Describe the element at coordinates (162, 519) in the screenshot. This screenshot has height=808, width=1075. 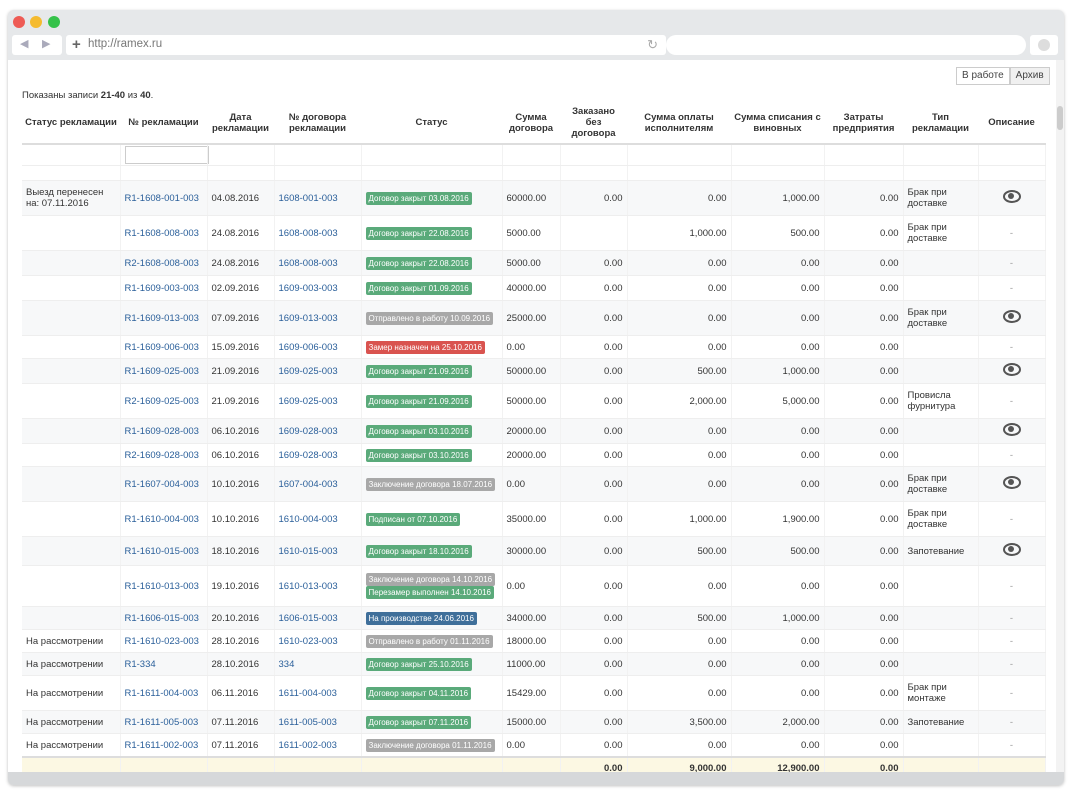
I see `claim-number-link: R1-1610-004-003` at that location.